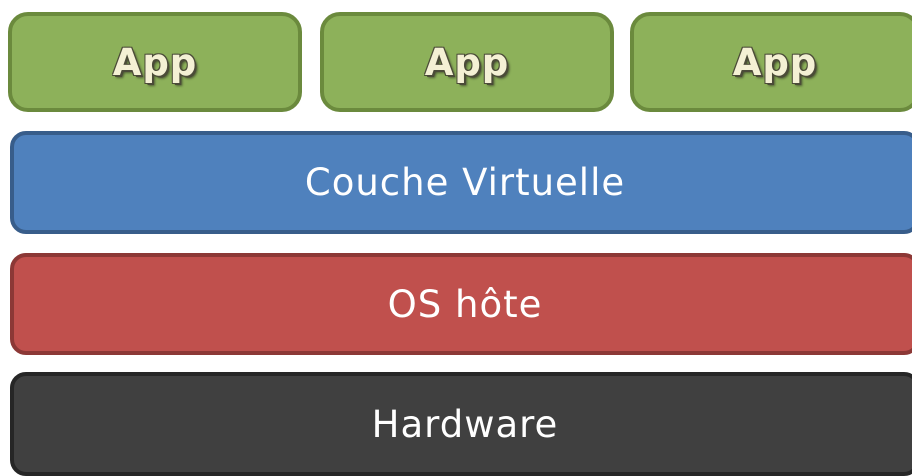 The image size is (912, 476). Describe the element at coordinates (465, 182) in the screenshot. I see `virtual-layer-label: Couche Virtuelle` at that location.